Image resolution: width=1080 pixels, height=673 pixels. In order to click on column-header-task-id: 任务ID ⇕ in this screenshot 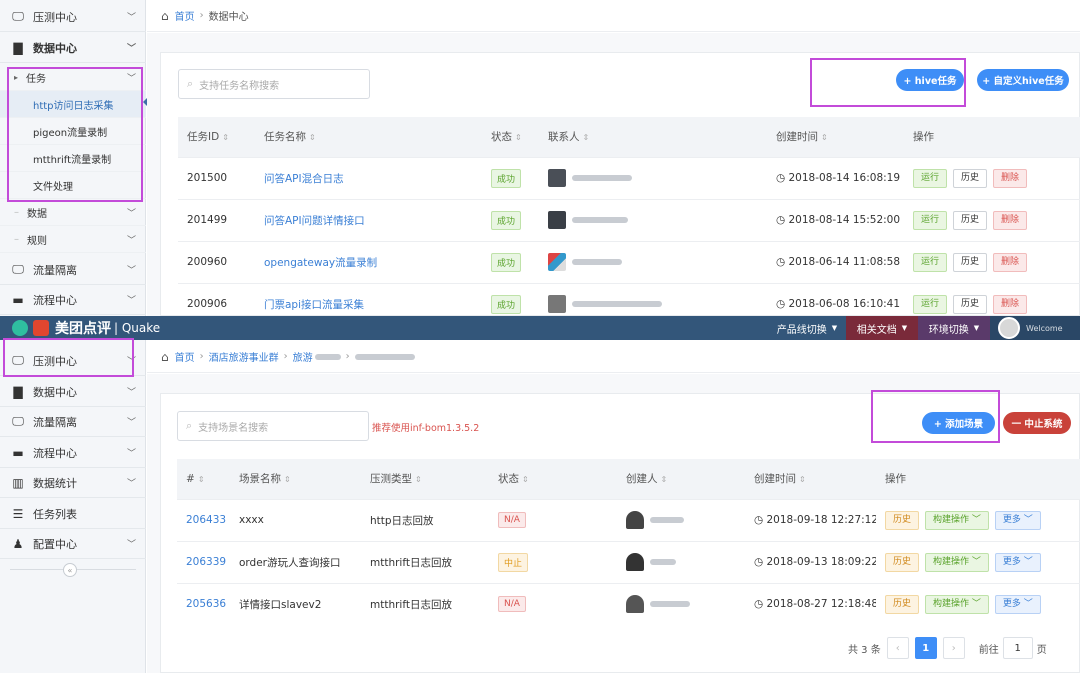, I will do `click(216, 137)`.